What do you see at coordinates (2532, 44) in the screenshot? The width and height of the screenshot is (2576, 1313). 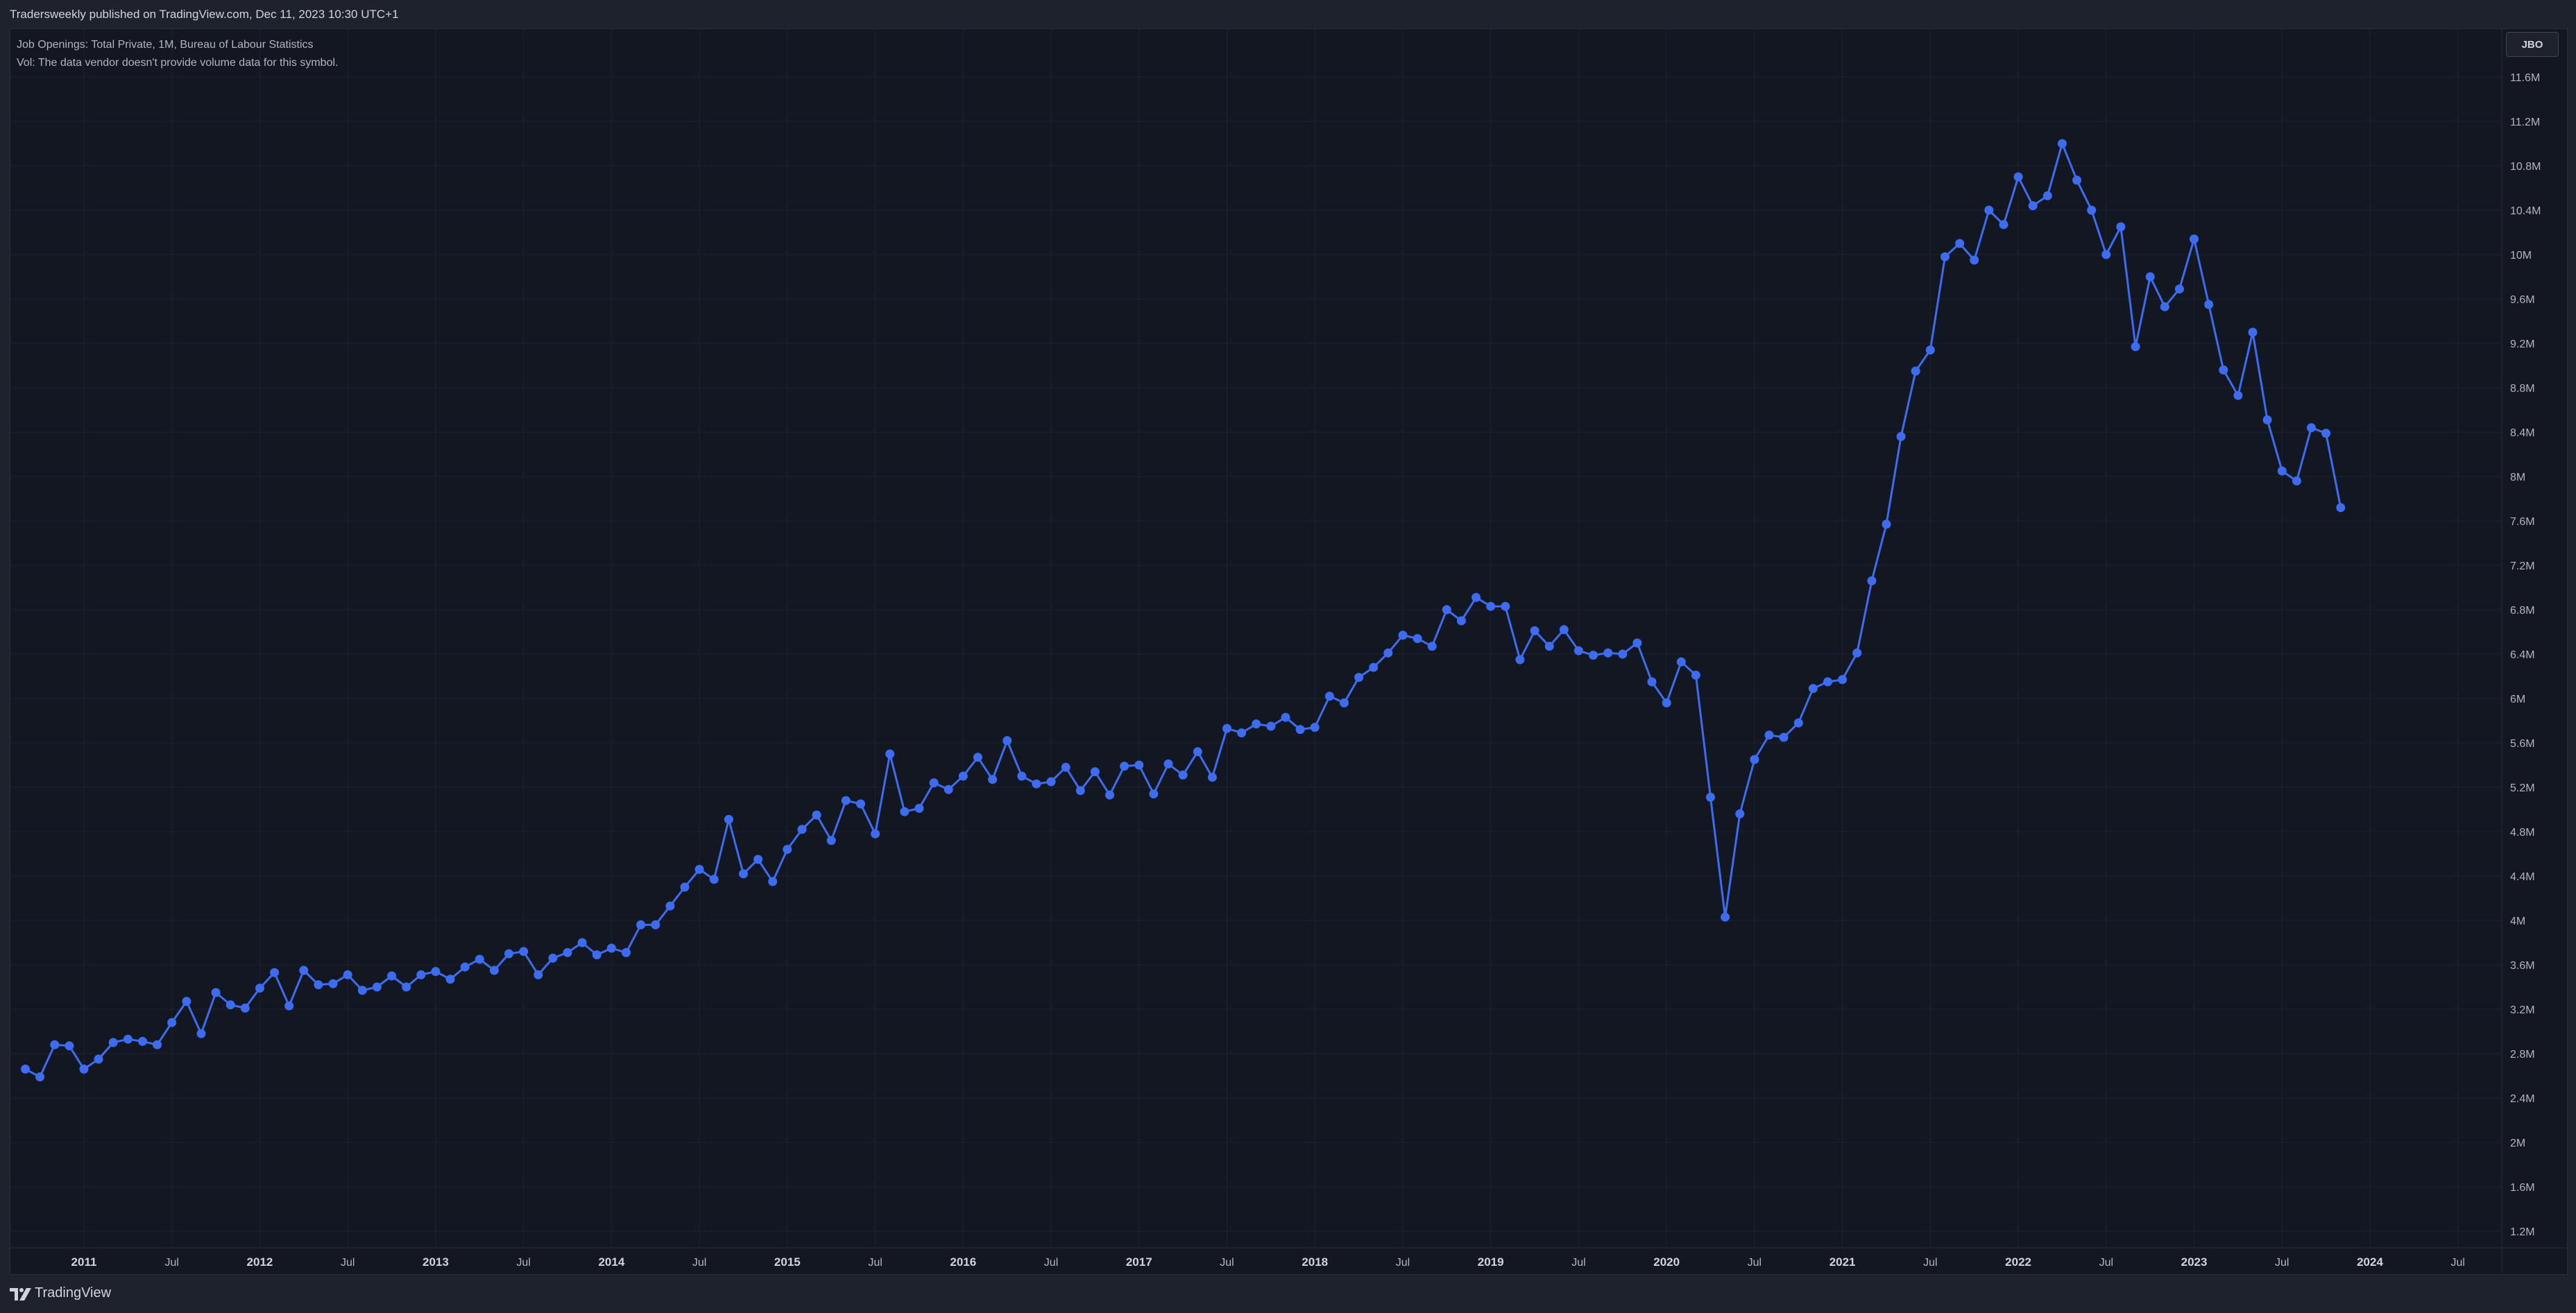 I see `symbol-label: JBO` at bounding box center [2532, 44].